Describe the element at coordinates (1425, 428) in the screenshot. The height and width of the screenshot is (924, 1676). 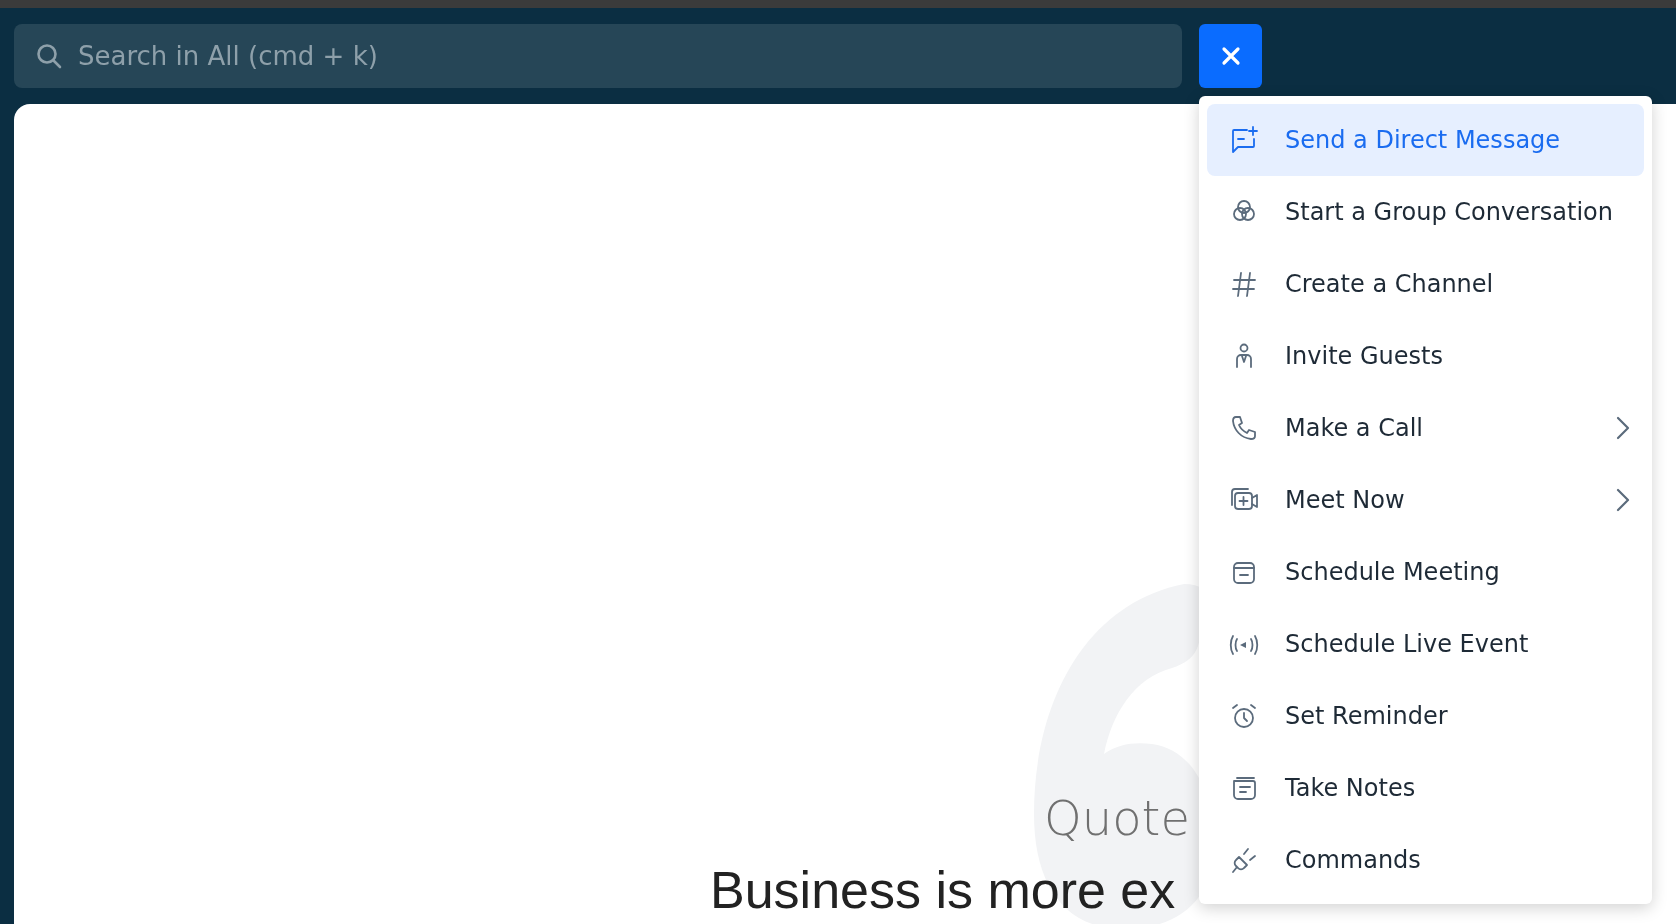
I see `menu-item: Make a Call` at that location.